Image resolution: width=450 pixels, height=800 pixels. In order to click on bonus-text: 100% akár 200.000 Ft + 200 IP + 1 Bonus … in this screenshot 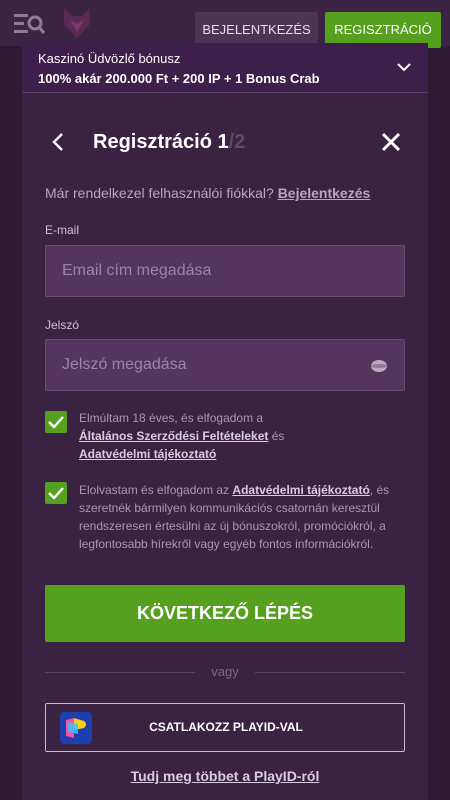, I will do `click(179, 78)`.